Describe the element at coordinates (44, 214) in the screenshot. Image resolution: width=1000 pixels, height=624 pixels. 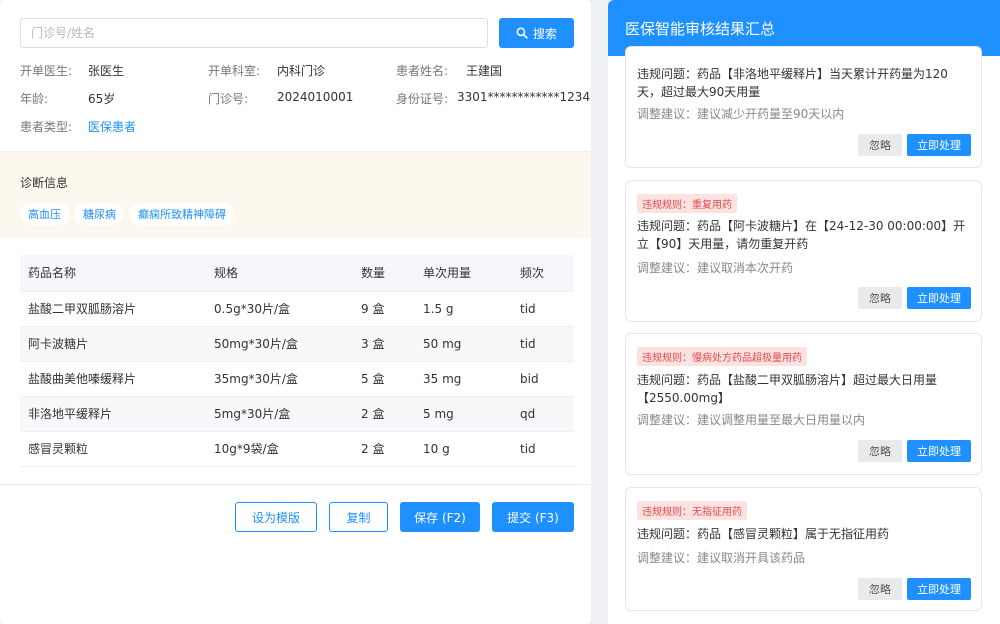
I see `diagnosis-tag: 高血压` at that location.